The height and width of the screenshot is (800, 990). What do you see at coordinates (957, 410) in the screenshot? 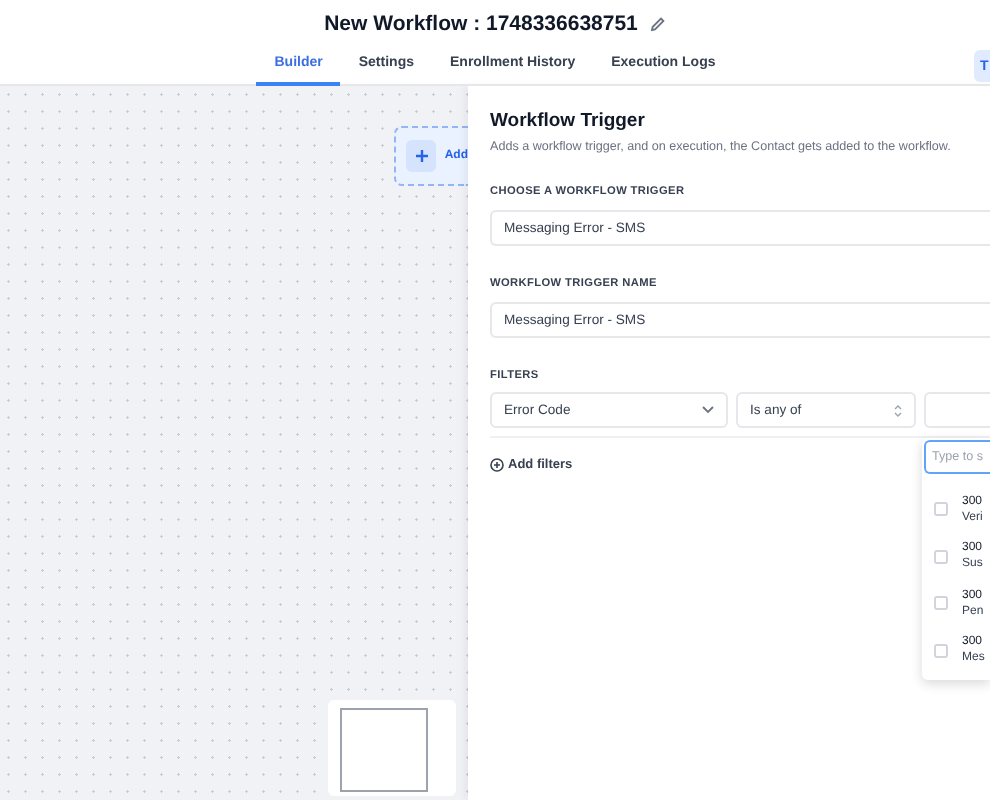
I see `filter-value-select` at bounding box center [957, 410].